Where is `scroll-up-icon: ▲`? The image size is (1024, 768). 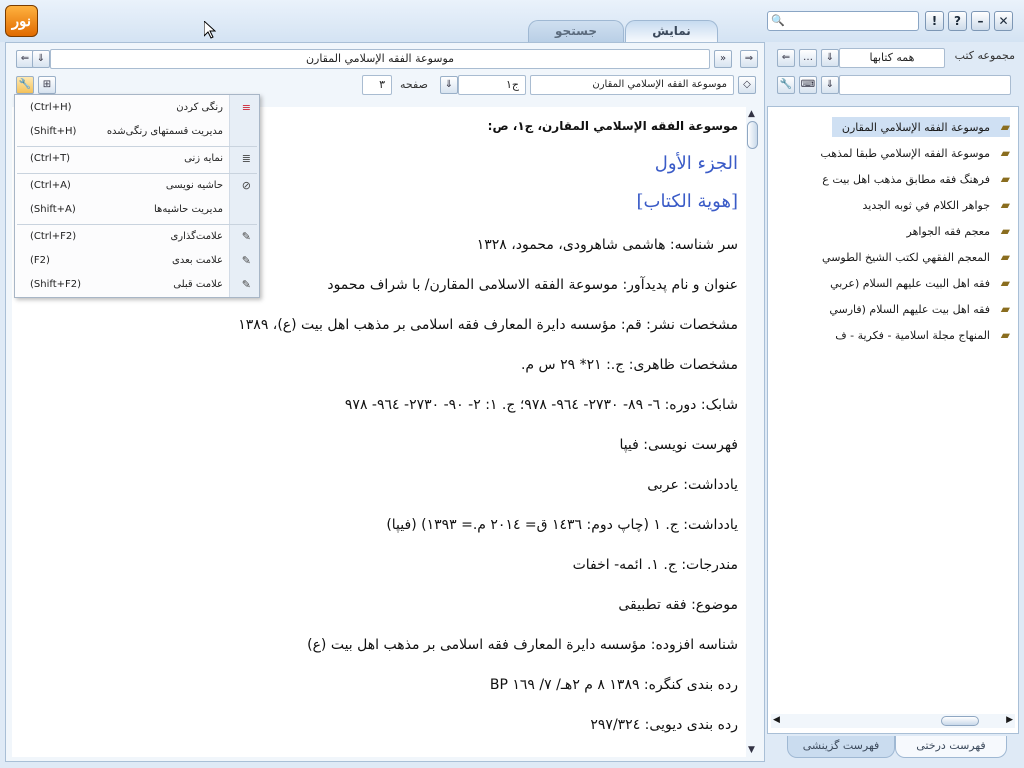
scroll-up-icon: ▲ is located at coordinates (751, 114).